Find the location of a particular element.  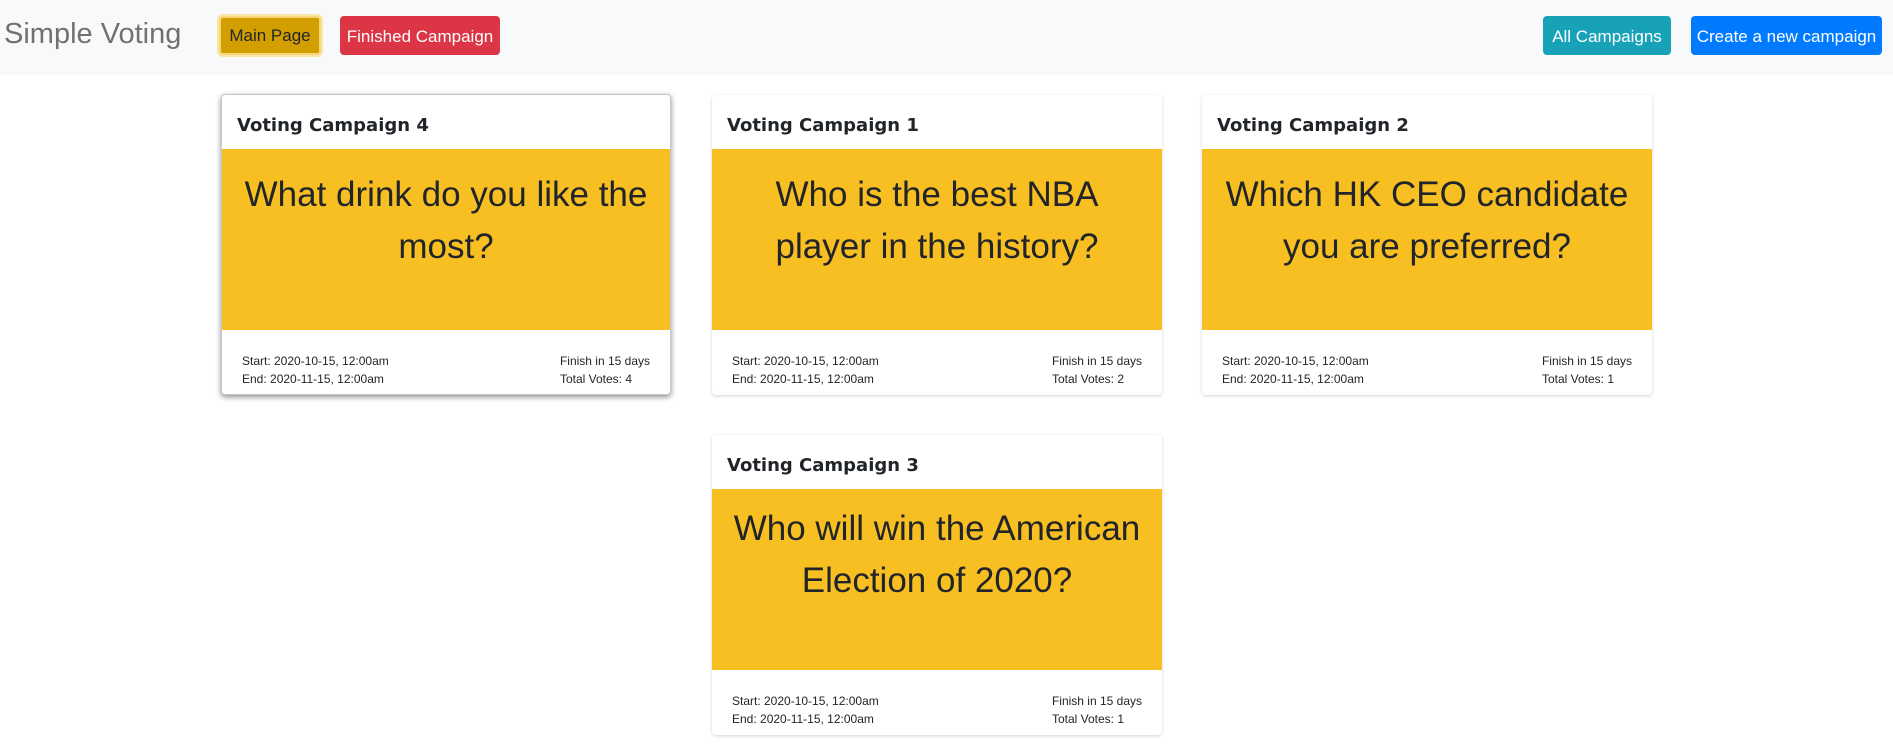

campaign-stats: Finish in 15 days Total Votes: 2 is located at coordinates (1097, 370).